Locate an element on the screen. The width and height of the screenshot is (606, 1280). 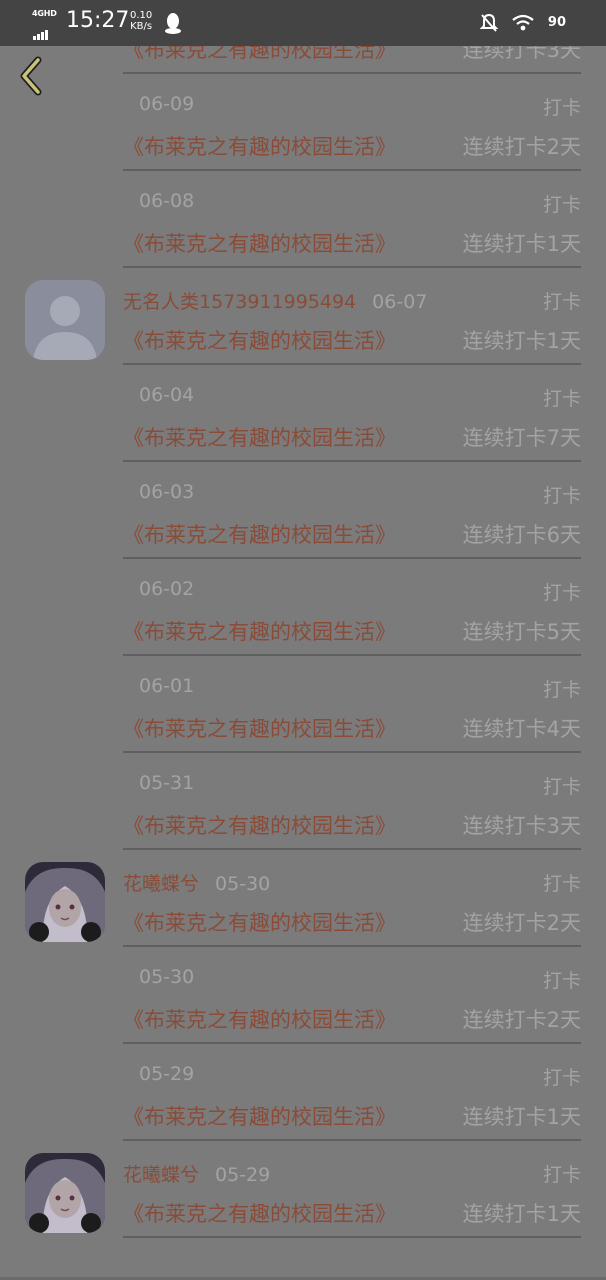
checkin-entry: 花曦蝶兮 05-29 打卡《布莱克之有趣的校园生活》 连续打卡1天 is located at coordinates (303, 1181).